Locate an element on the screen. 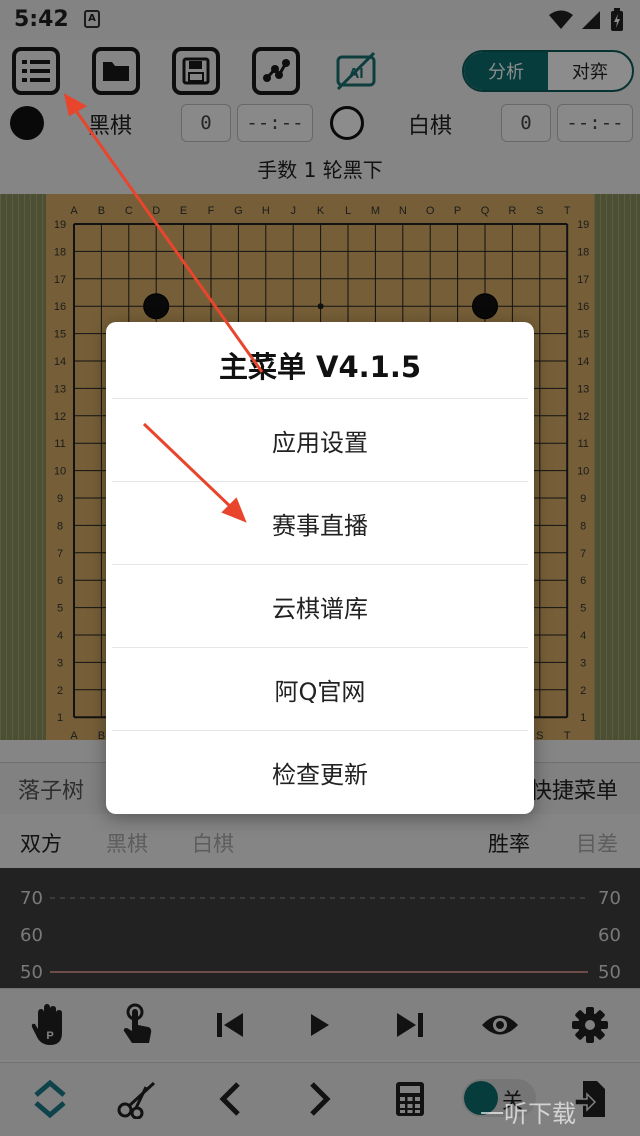 This screenshot has width=640, height=1136. menu-item-live-matches: 赛事直播 is located at coordinates (320, 522).